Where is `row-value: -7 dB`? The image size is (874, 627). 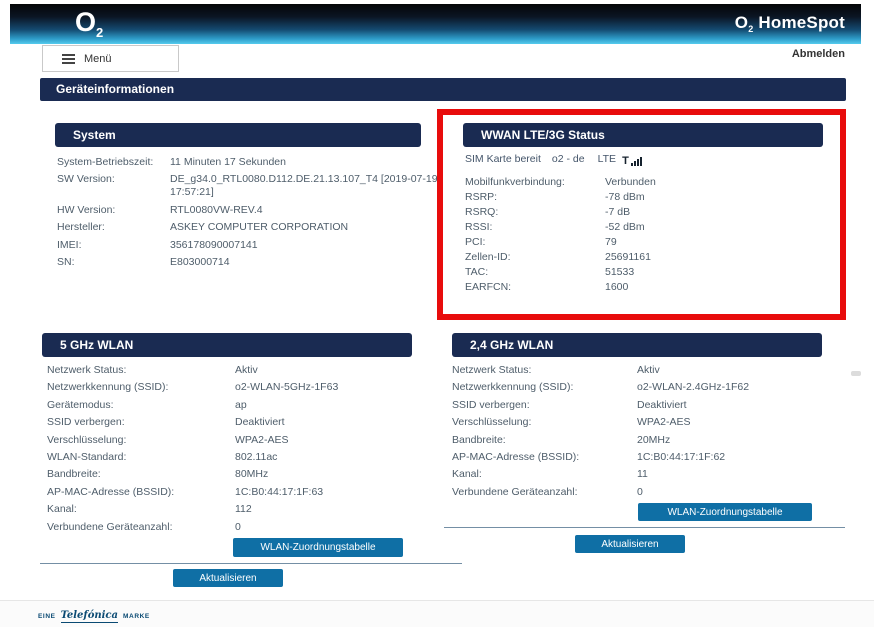
row-value: -7 dB is located at coordinates (618, 212).